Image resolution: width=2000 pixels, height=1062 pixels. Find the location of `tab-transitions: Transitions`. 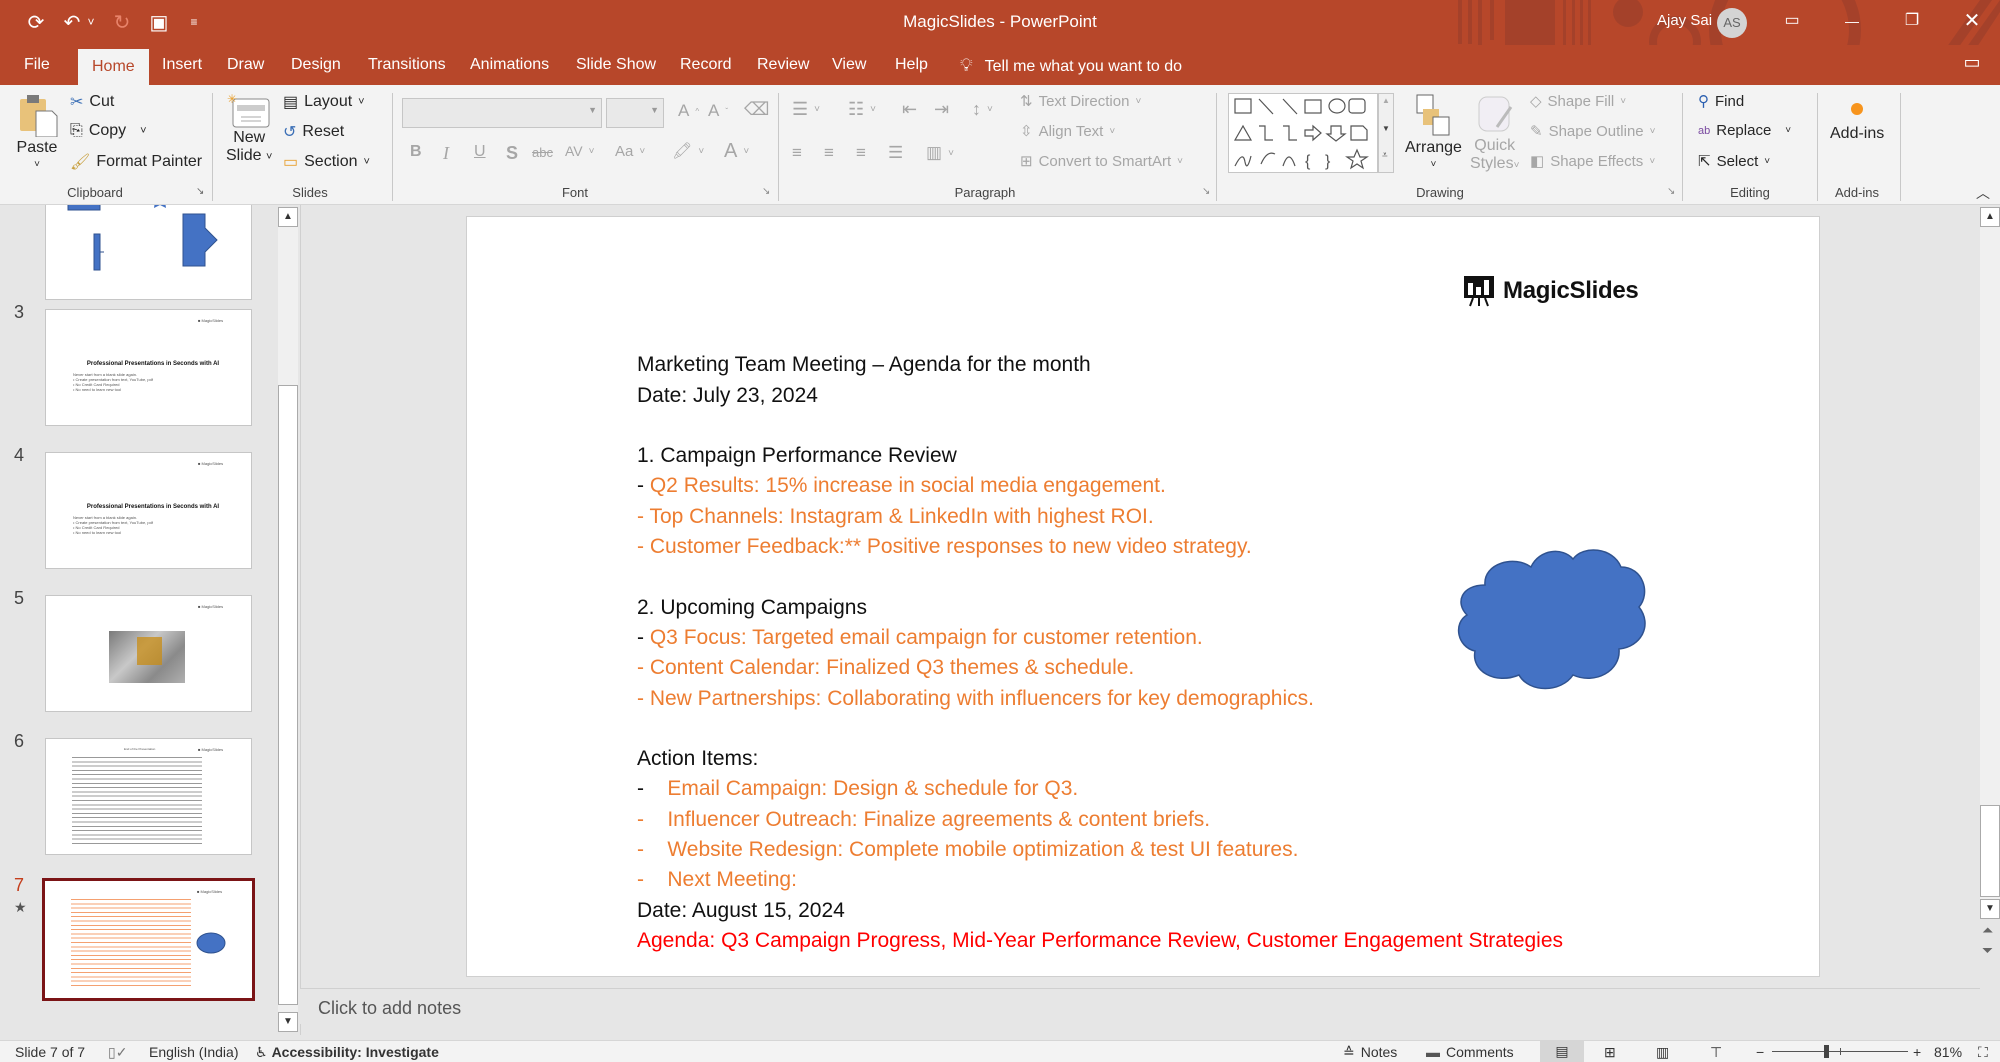

tab-transitions: Transitions is located at coordinates (407, 65).